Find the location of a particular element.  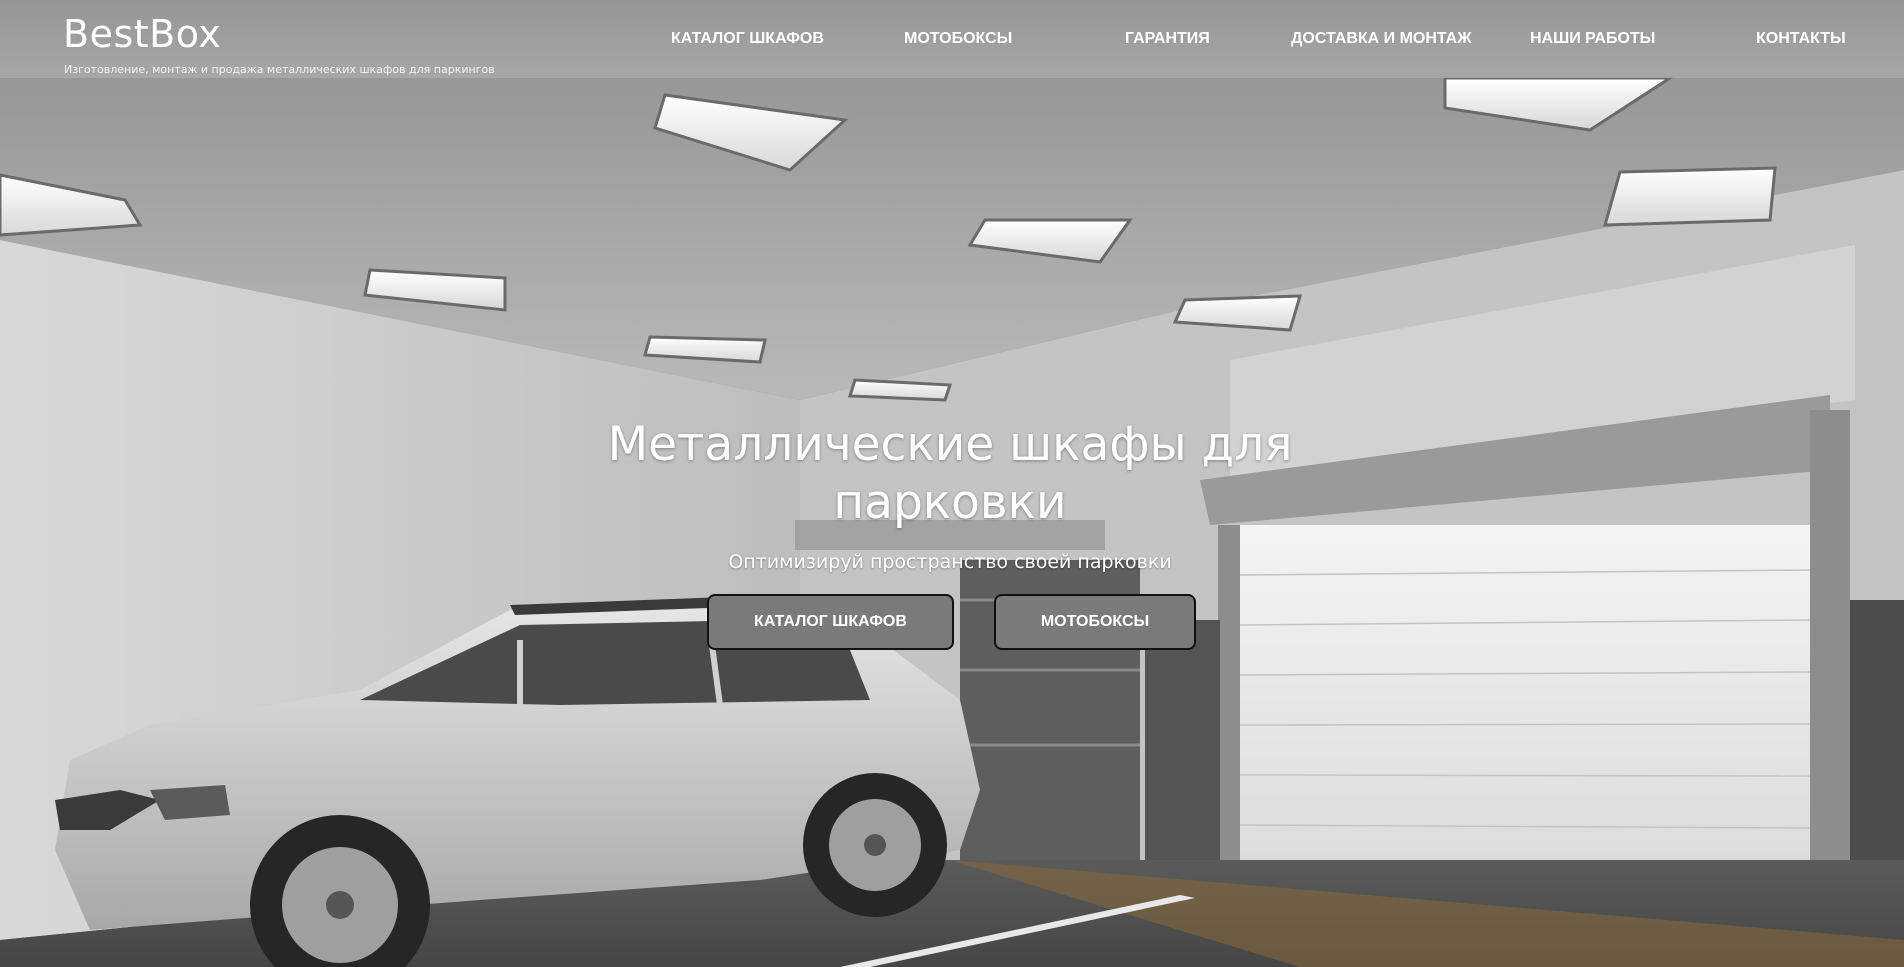

nav-item-catalog: КАТАЛОГ ШКАФОВ is located at coordinates (747, 39).